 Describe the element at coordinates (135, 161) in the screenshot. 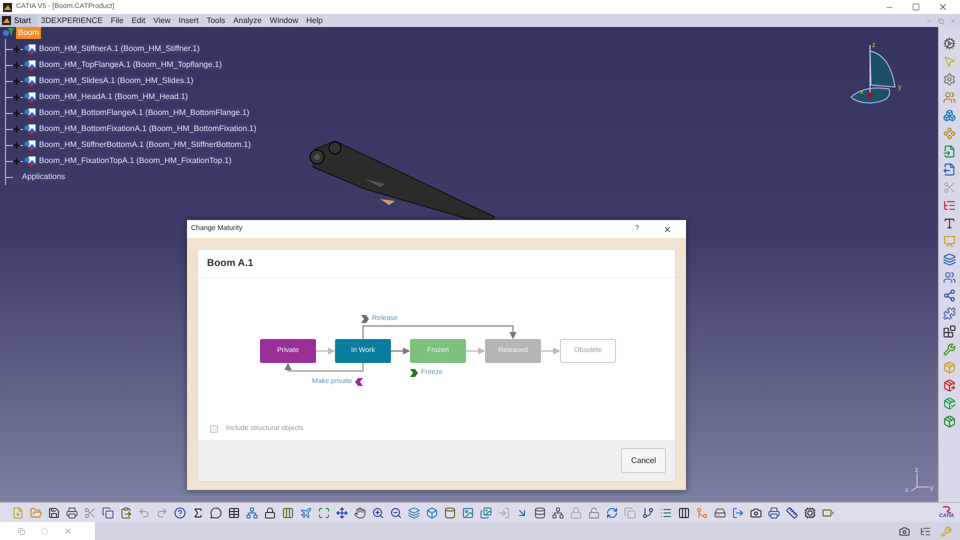

I see `tree-item: Boom_HM_FixationTopA.1 (Boom_HM_FixationTop.1)` at that location.